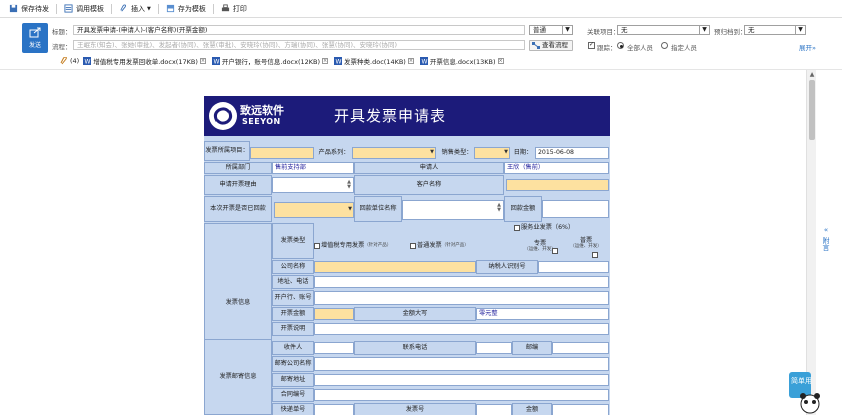  I want to click on normal-label: 普票, so click(586, 240).